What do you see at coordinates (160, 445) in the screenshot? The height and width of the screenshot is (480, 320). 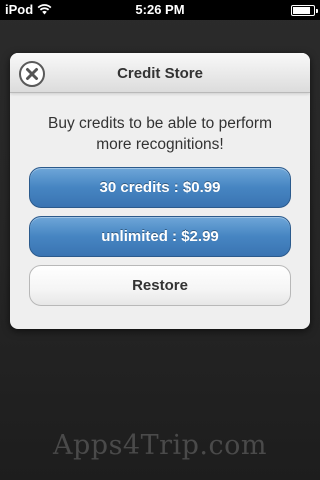 I see `watermark: Apps4Trip.com` at bounding box center [160, 445].